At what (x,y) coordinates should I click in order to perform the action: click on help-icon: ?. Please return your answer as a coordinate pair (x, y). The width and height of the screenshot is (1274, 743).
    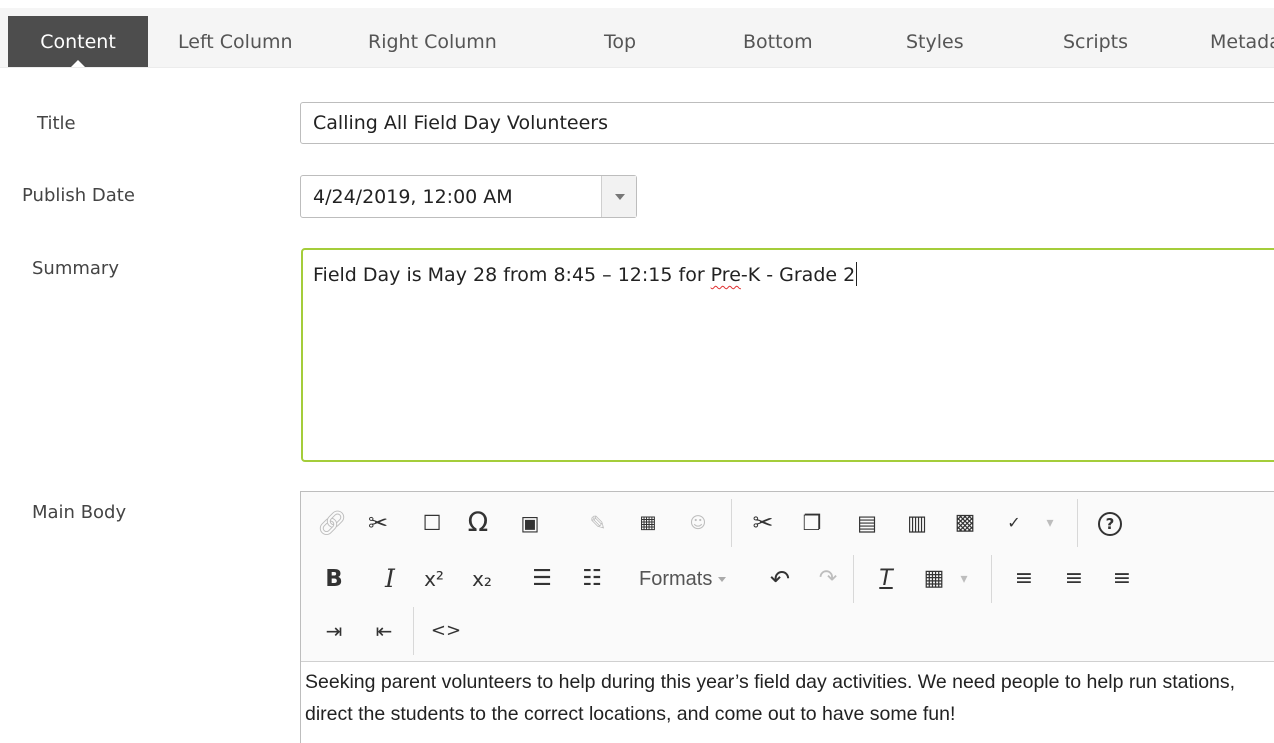
    Looking at the image, I should click on (1110, 523).